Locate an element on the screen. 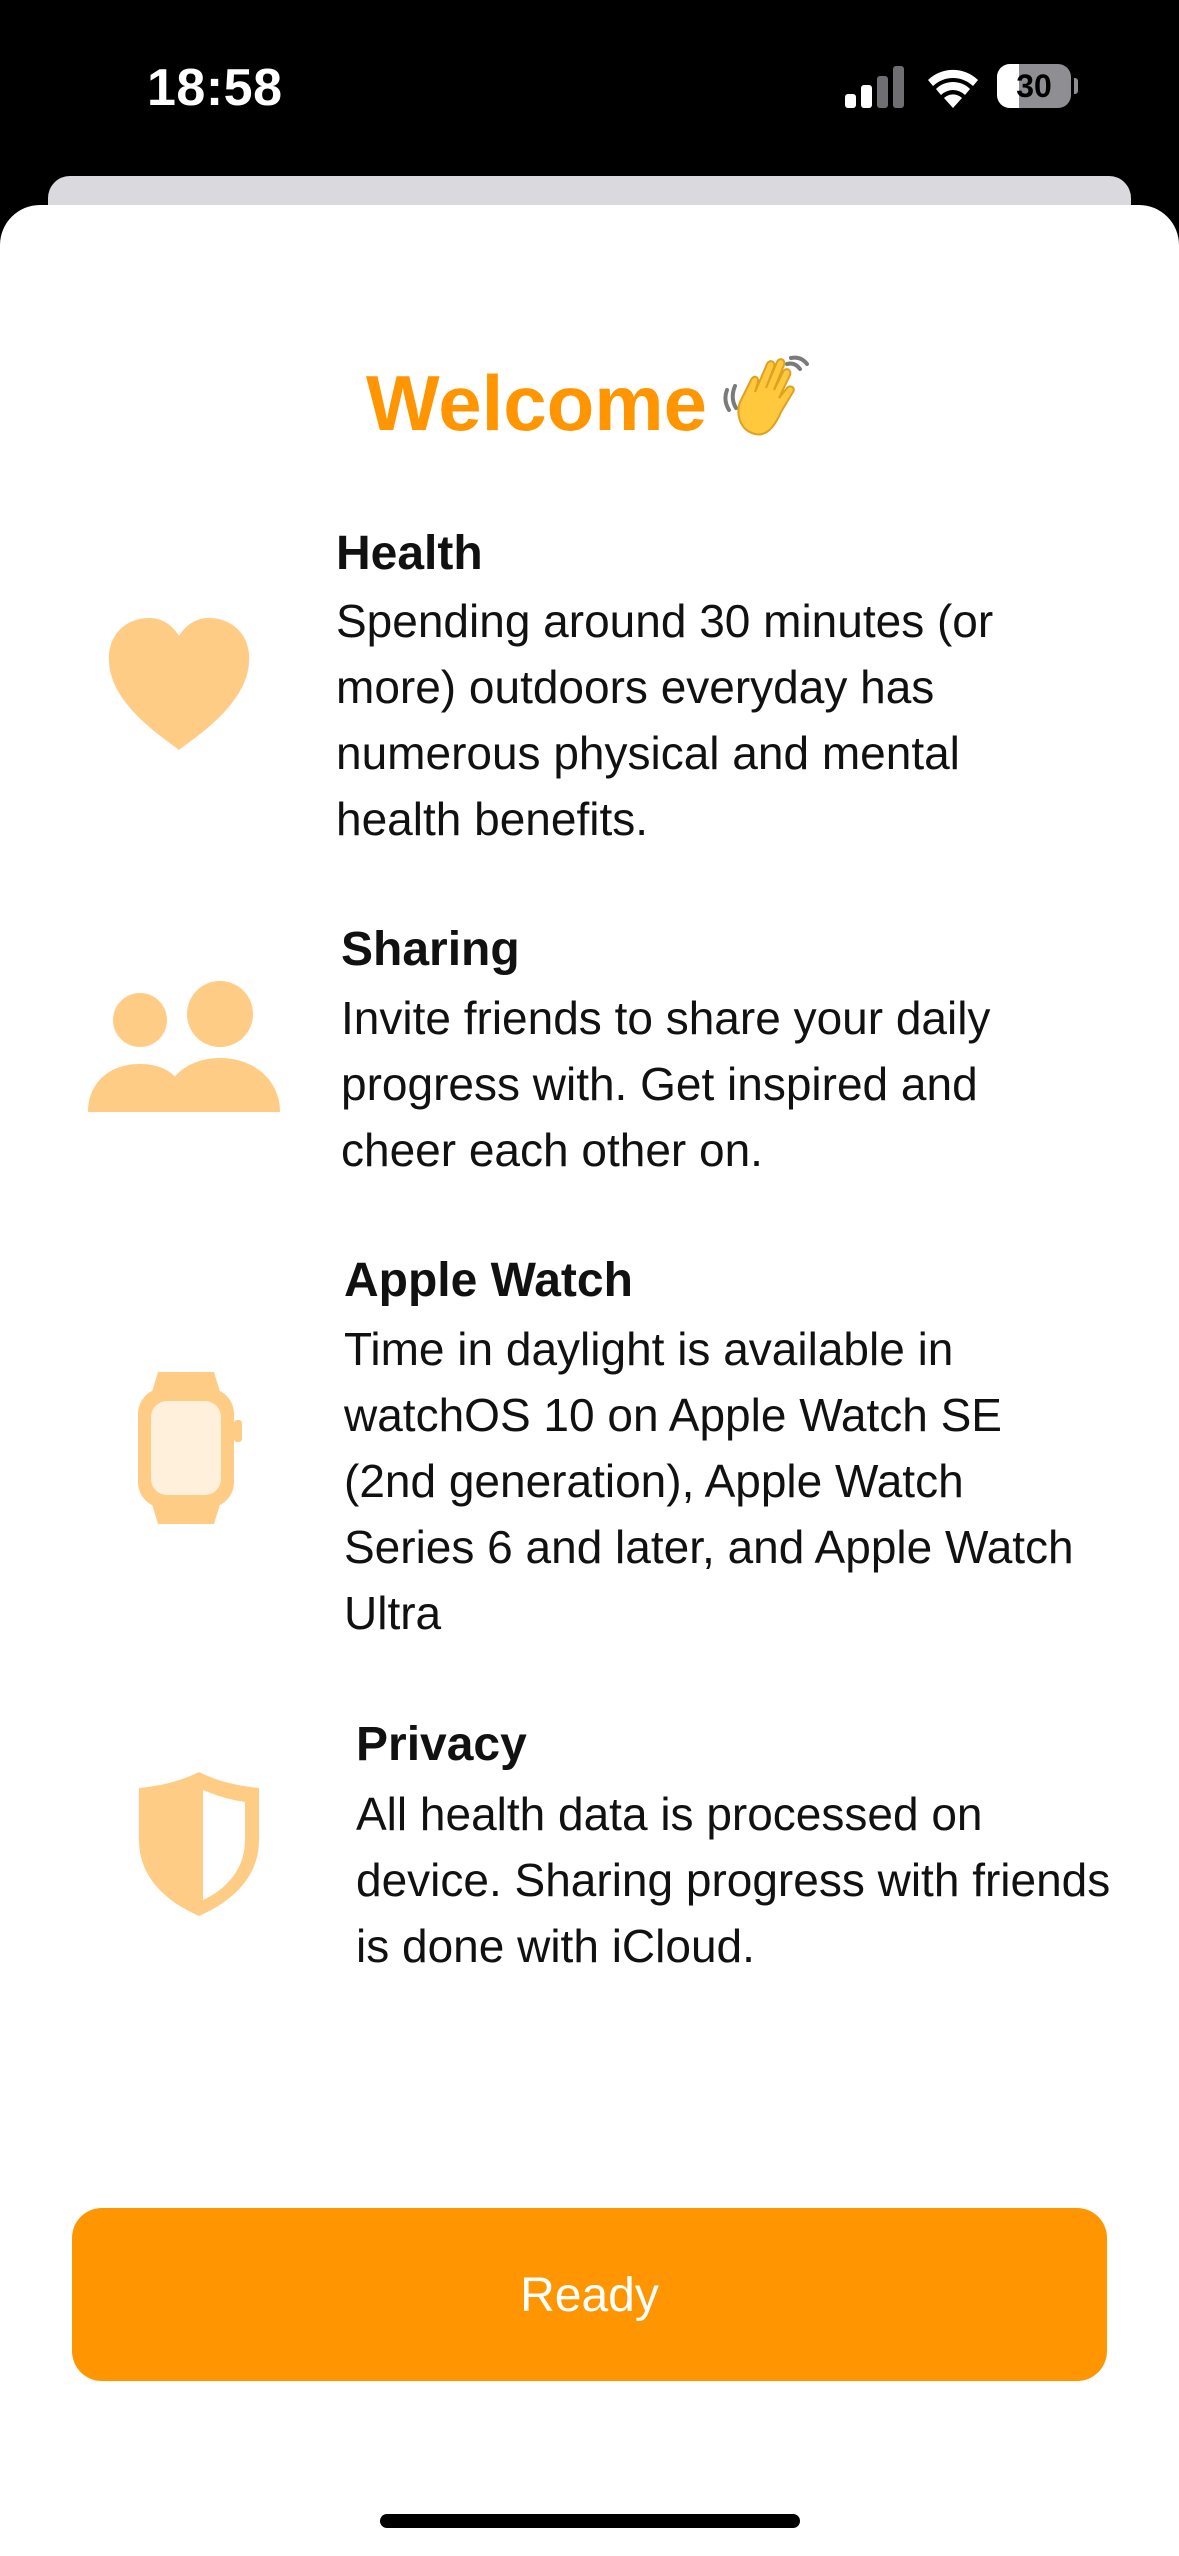 This screenshot has width=1179, height=2556. feature-title-sharing: Sharing is located at coordinates (430, 949).